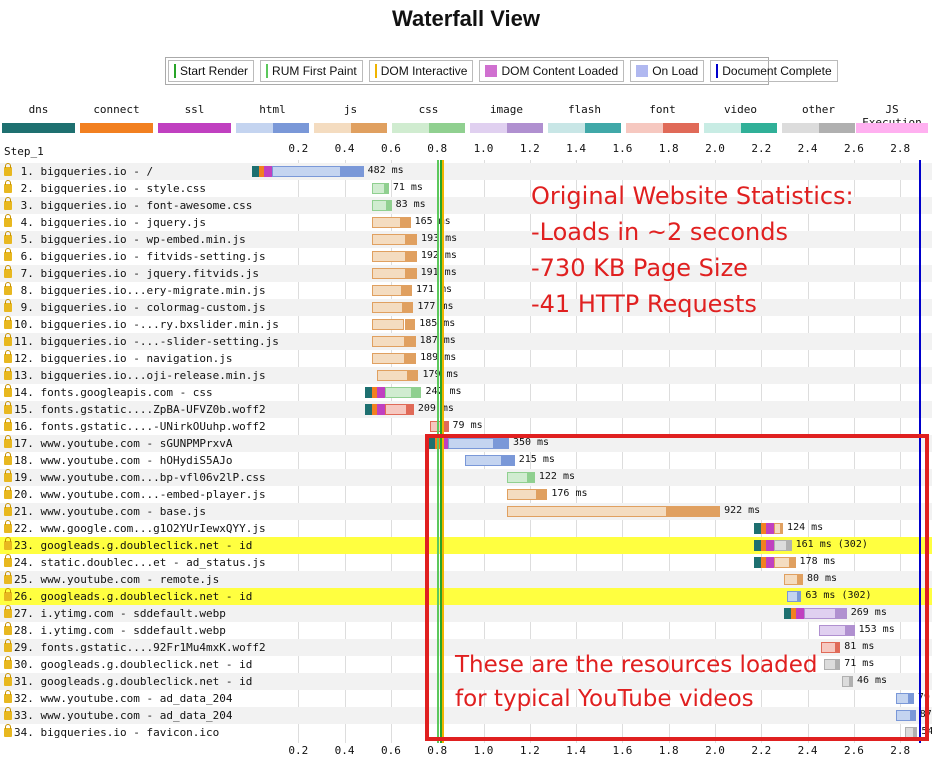 Image resolution: width=932 pixels, height=762 pixels. What do you see at coordinates (123, 443) in the screenshot?
I see `request-url: 17. www.youtube.com - sGUNPMPrxvA` at bounding box center [123, 443].